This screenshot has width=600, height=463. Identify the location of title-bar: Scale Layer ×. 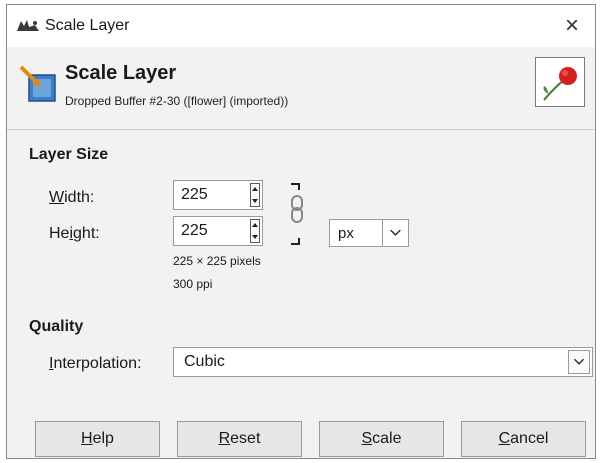
(301, 26).